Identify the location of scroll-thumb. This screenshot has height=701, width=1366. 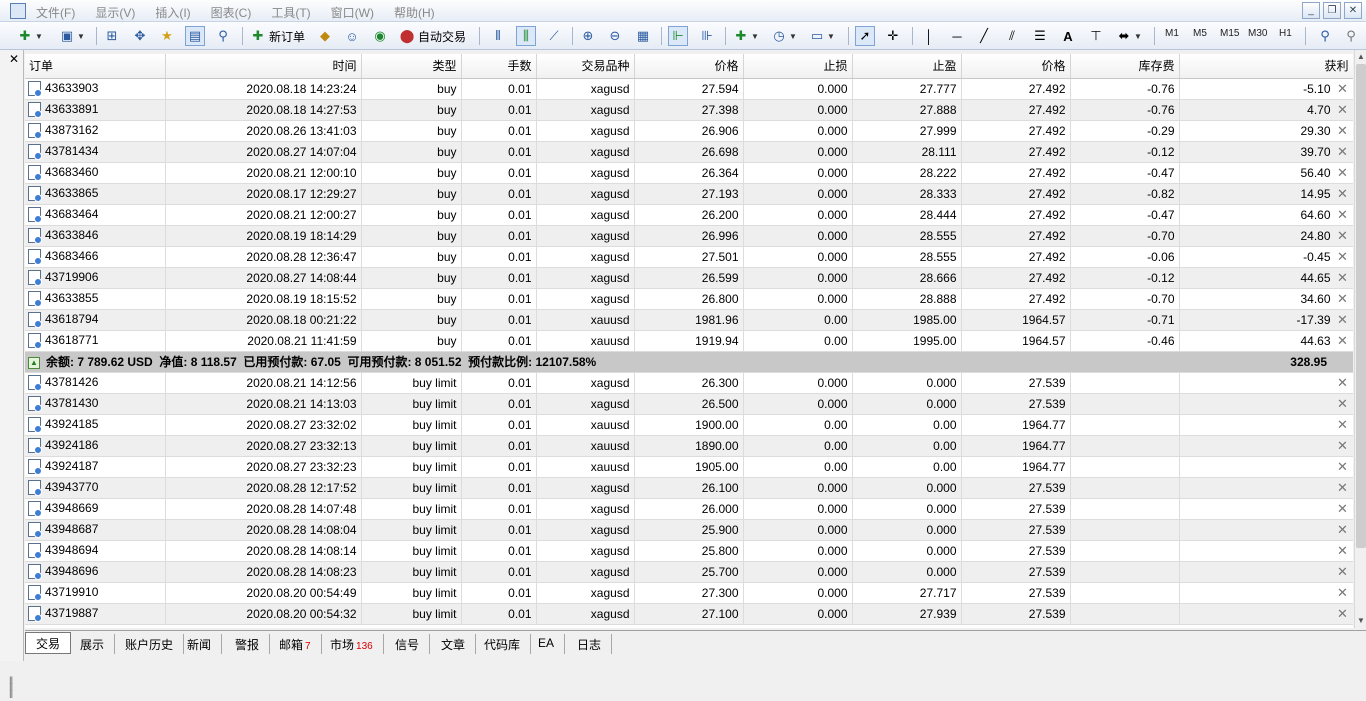
(1361, 306).